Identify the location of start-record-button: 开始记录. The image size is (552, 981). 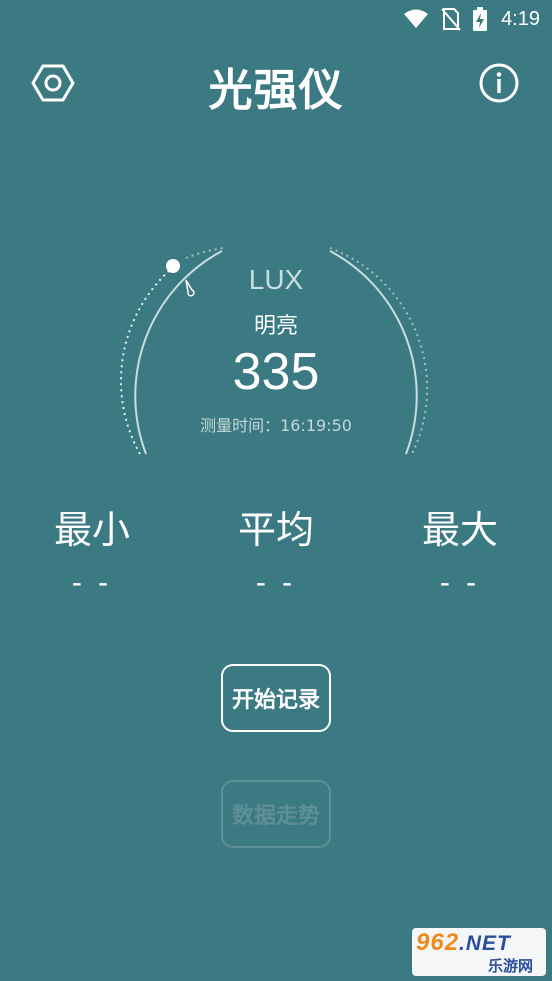
(276, 698).